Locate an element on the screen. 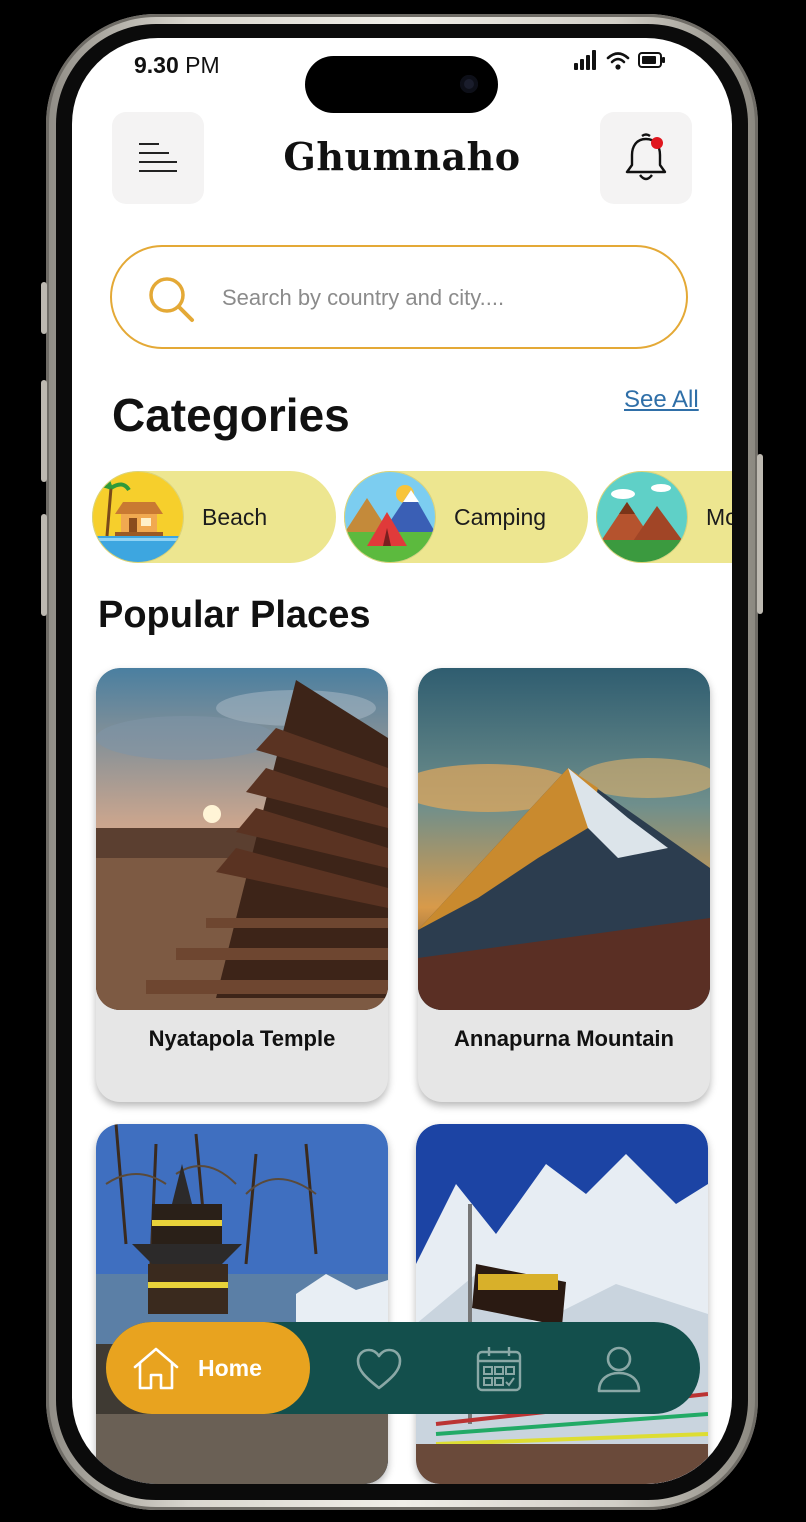 This screenshot has height=1522, width=806. nav-calendar-button is located at coordinates (499, 1369).